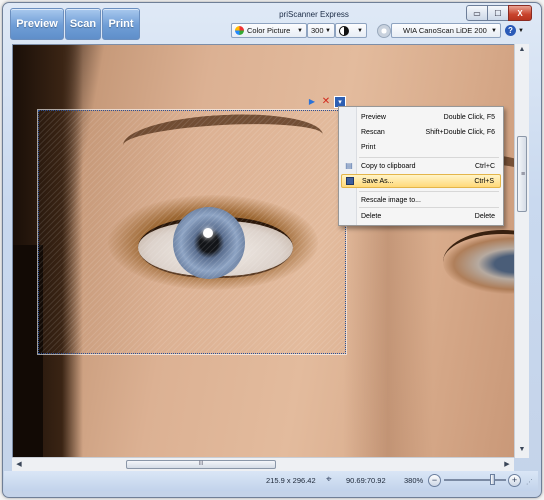  I want to click on horizontal-scroll-thumb: III, so click(201, 464).